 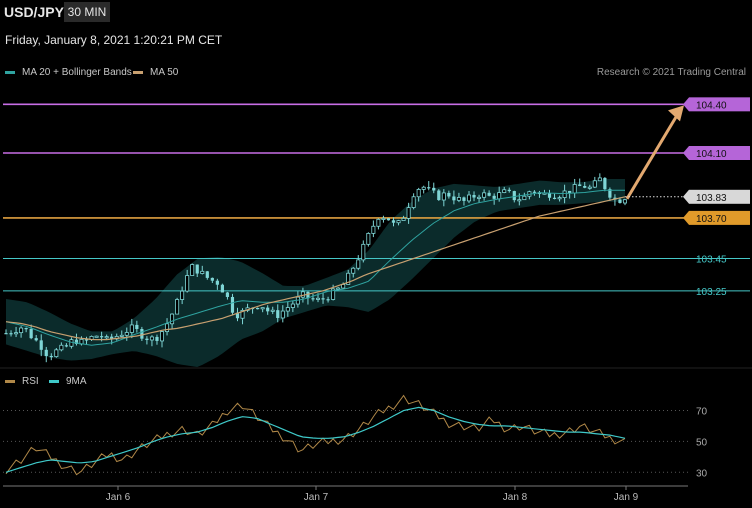 I want to click on research-credit: Research © 2021 Trading Central, so click(x=671, y=72).